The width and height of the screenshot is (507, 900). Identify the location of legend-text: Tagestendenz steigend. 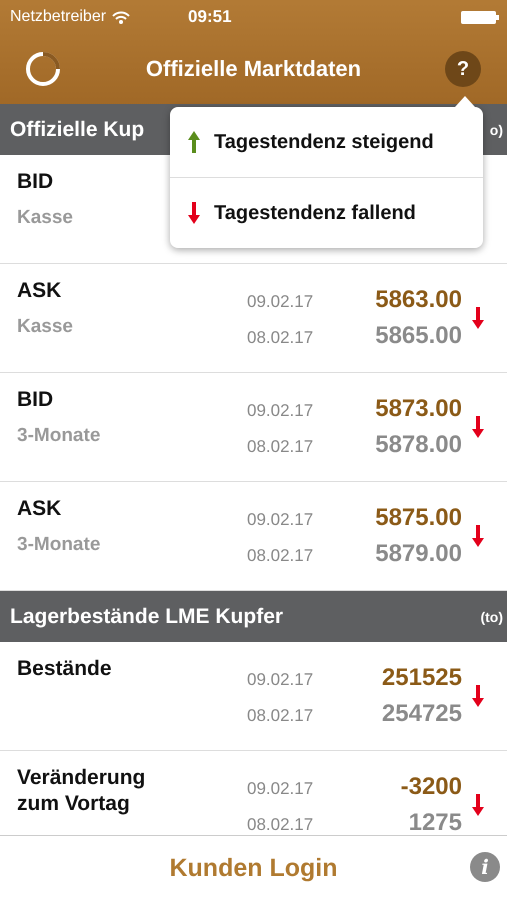
(324, 142).